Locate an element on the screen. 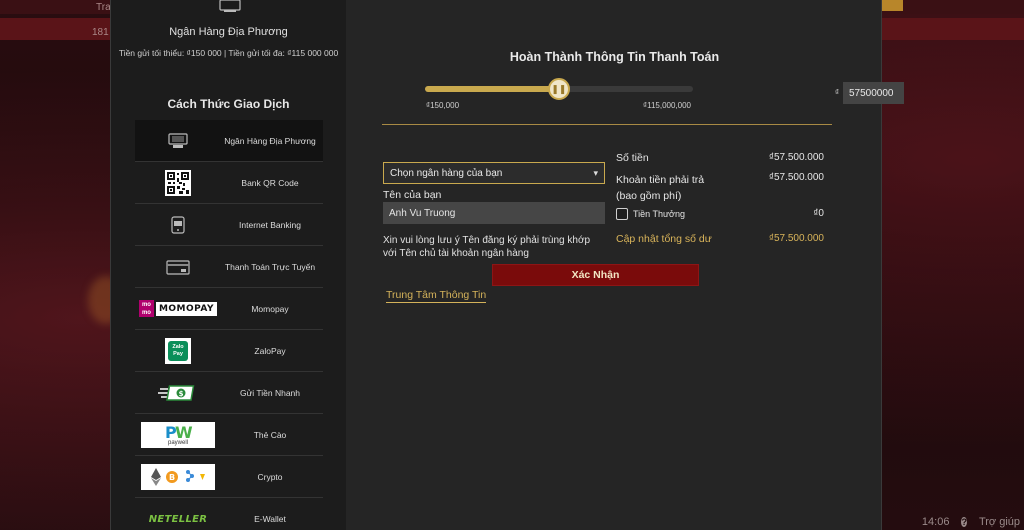  phone-banking-icon is located at coordinates (178, 224).